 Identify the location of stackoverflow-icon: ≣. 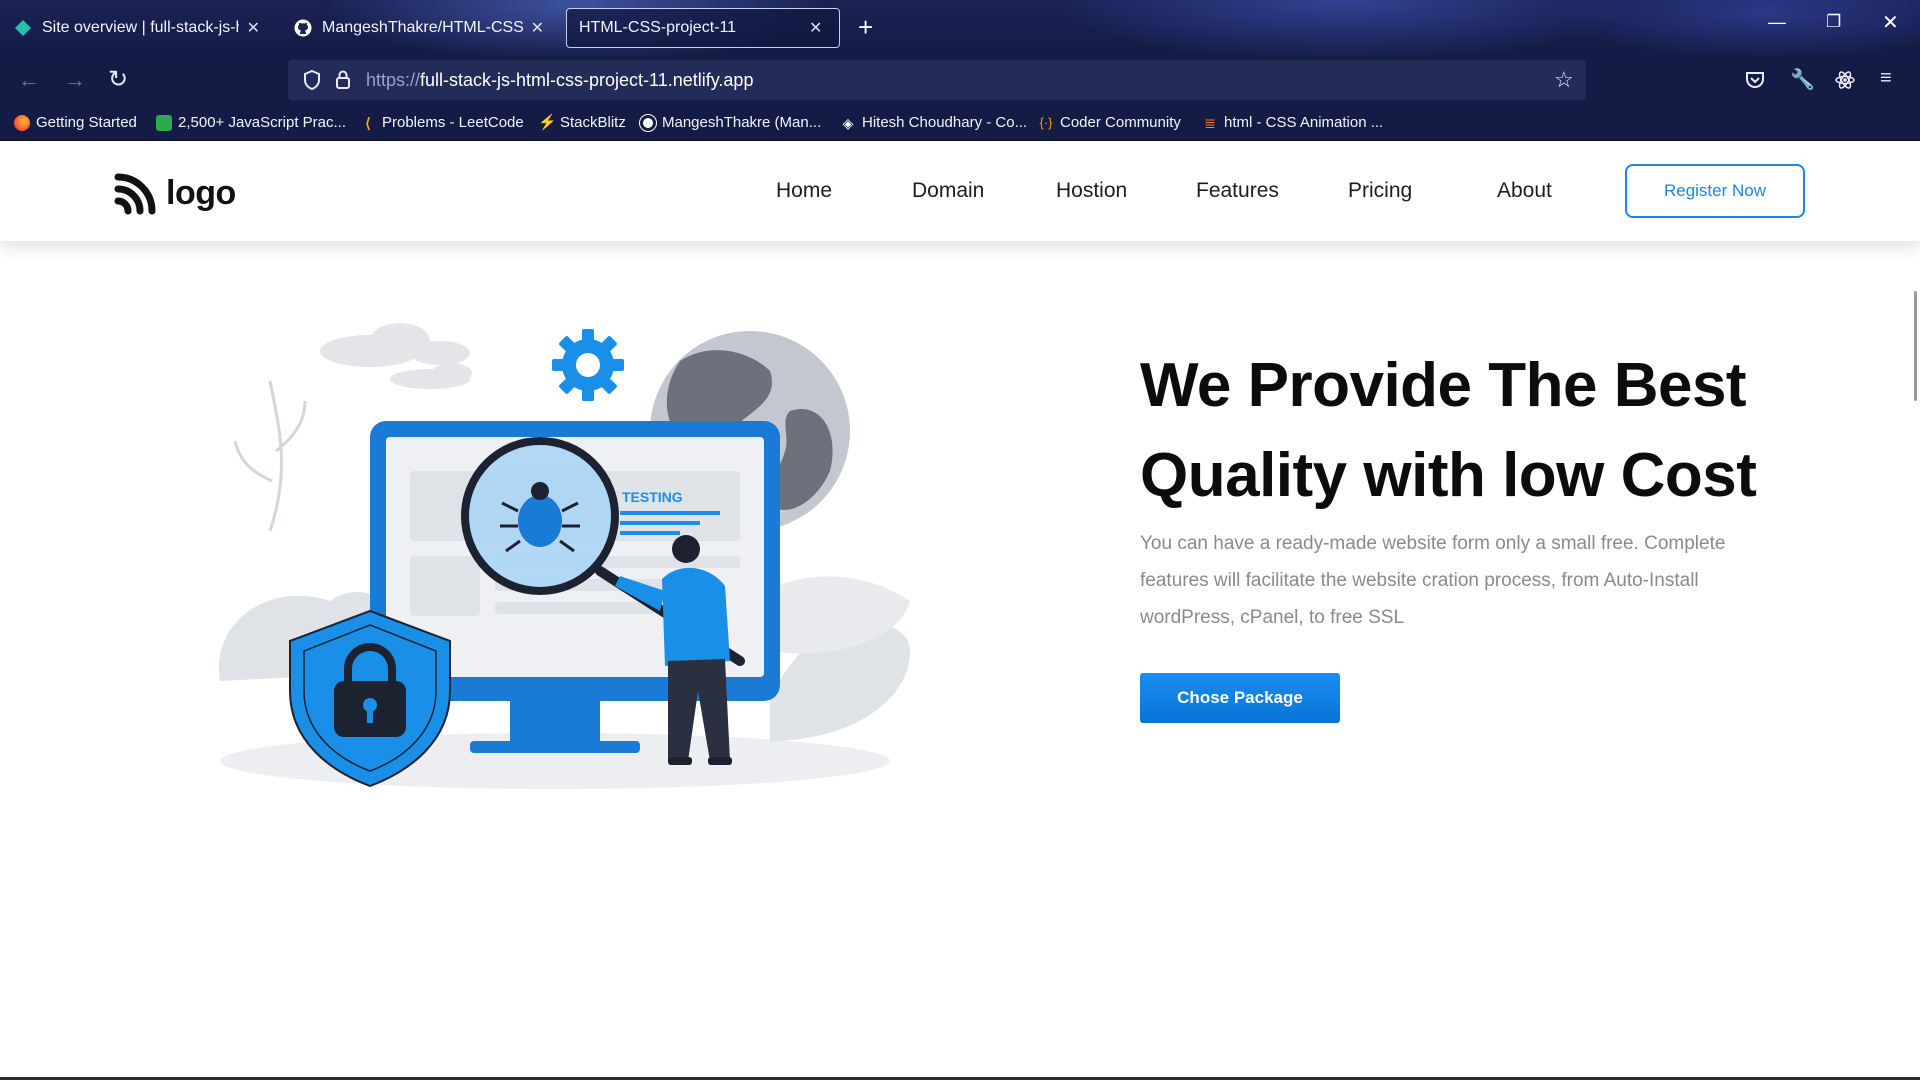
(1210, 122).